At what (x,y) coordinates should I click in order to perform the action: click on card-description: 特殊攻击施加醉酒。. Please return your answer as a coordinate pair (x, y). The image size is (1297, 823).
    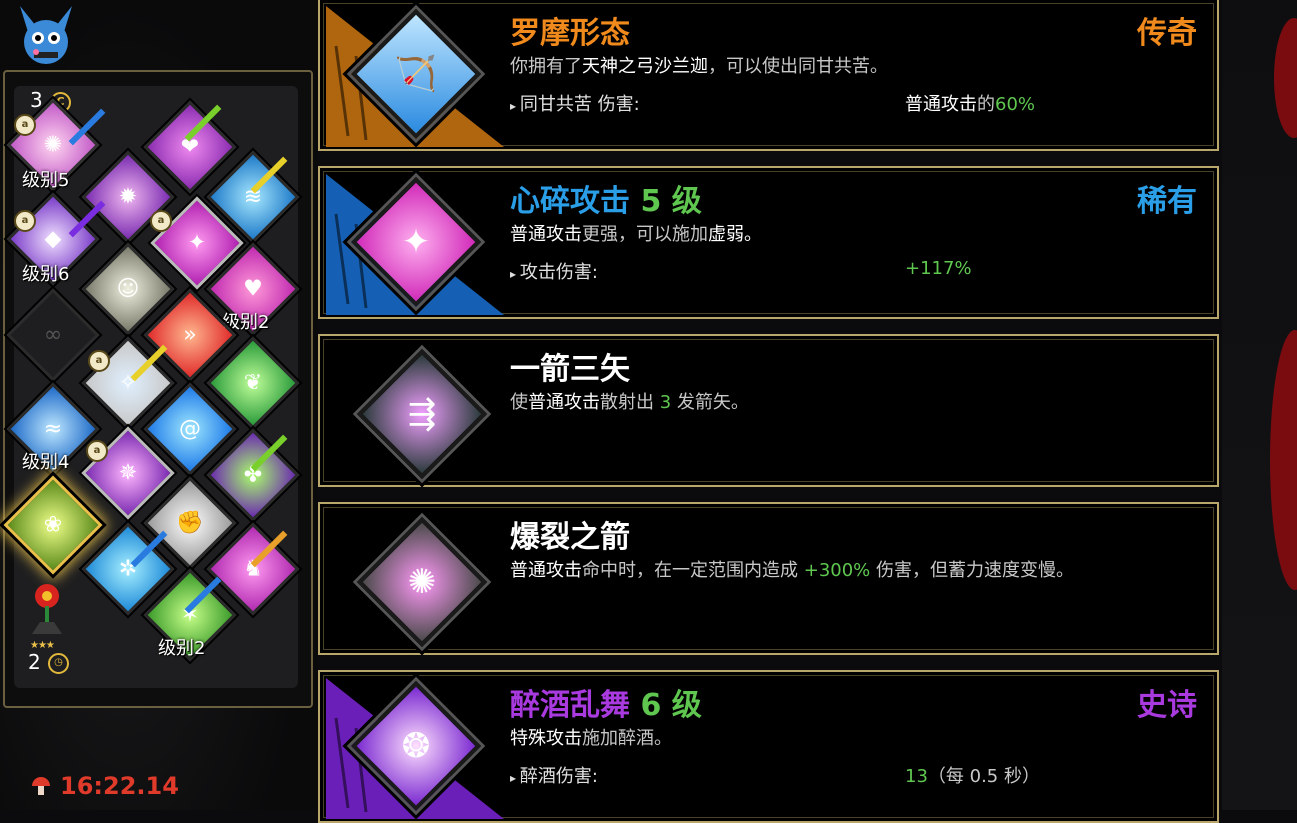
    Looking at the image, I should click on (591, 738).